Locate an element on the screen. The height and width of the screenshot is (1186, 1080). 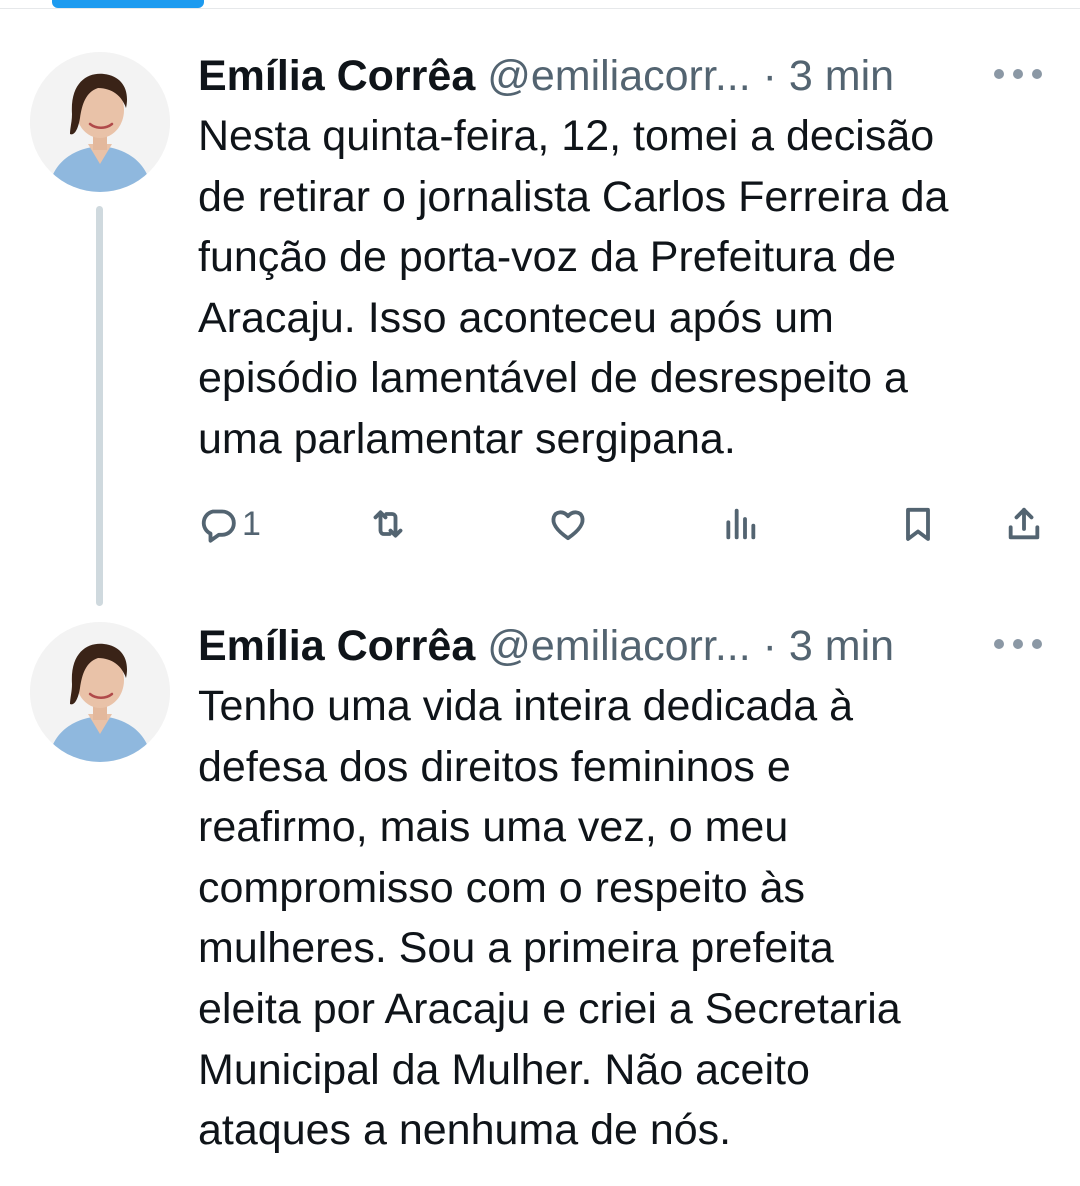
reply-button: 1 is located at coordinates (229, 524).